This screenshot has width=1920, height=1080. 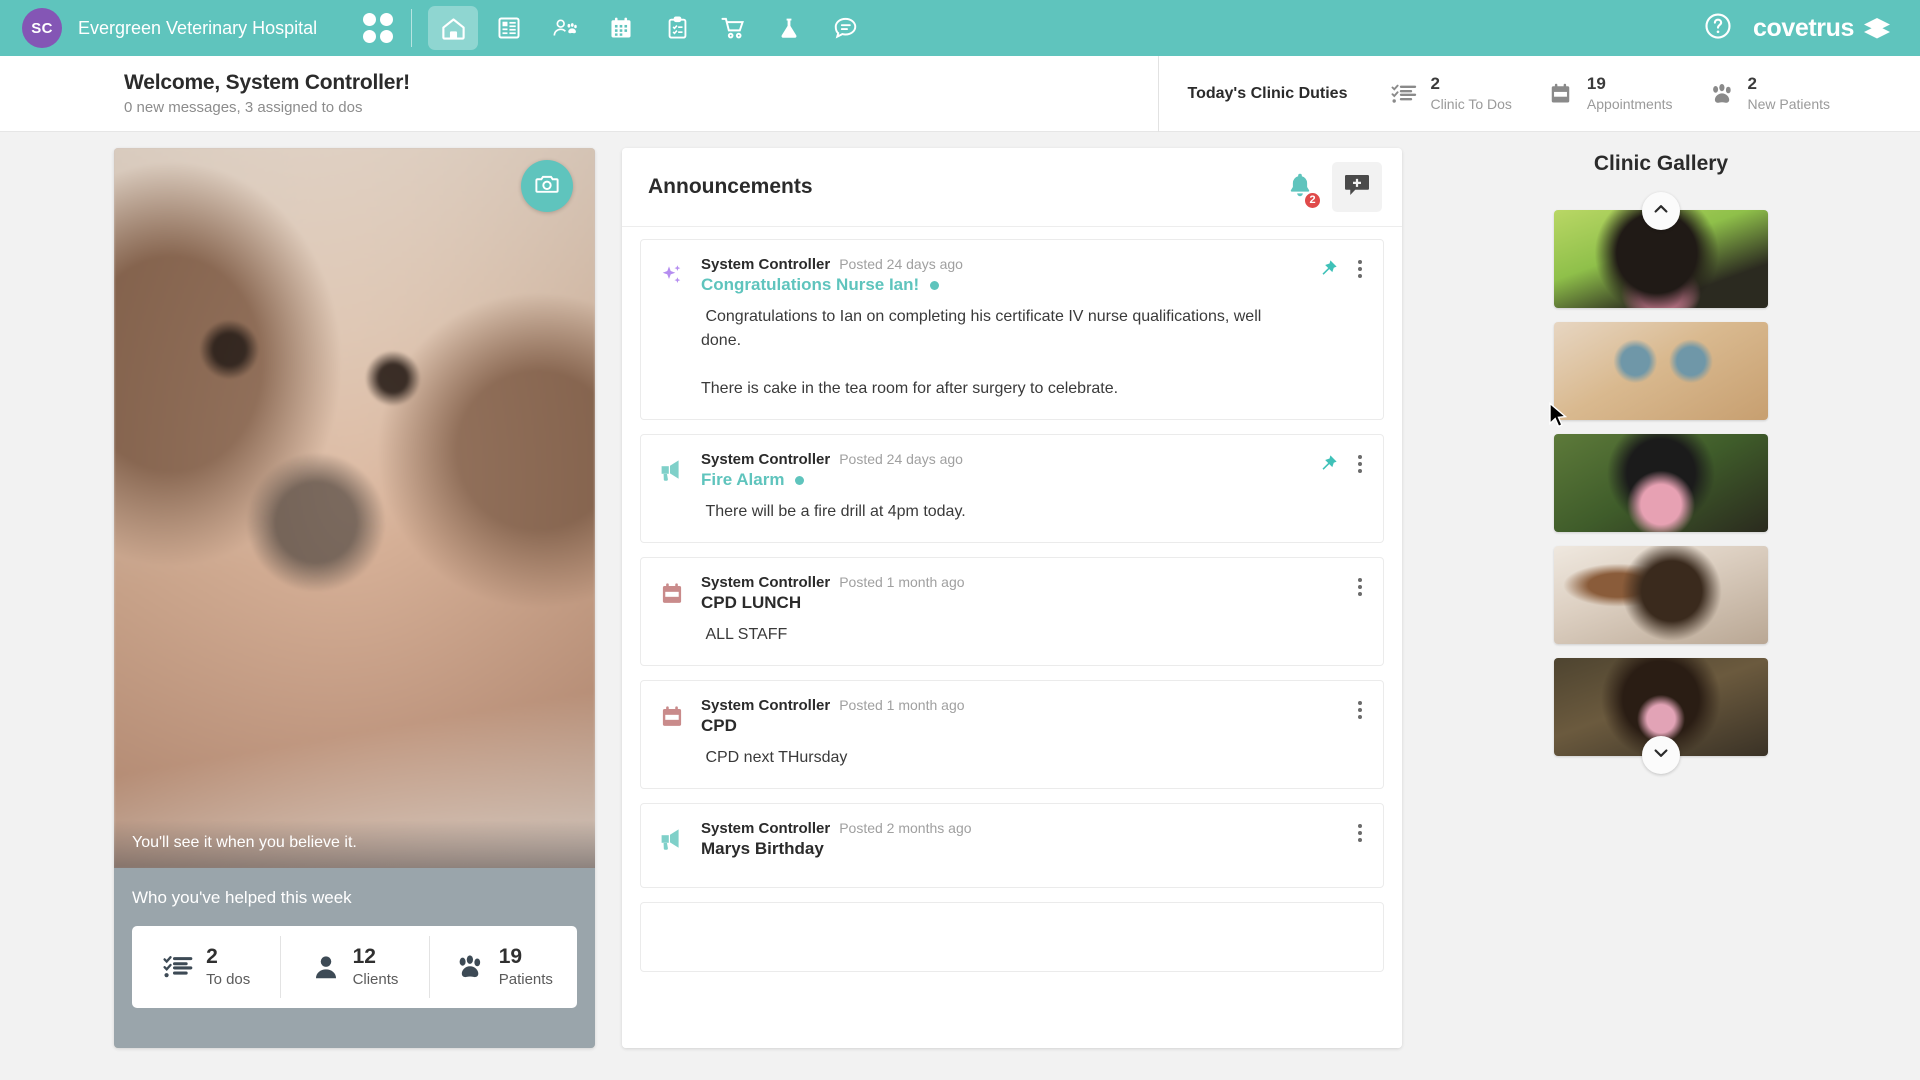 I want to click on announcement-subject-text: CPD, so click(x=719, y=725).